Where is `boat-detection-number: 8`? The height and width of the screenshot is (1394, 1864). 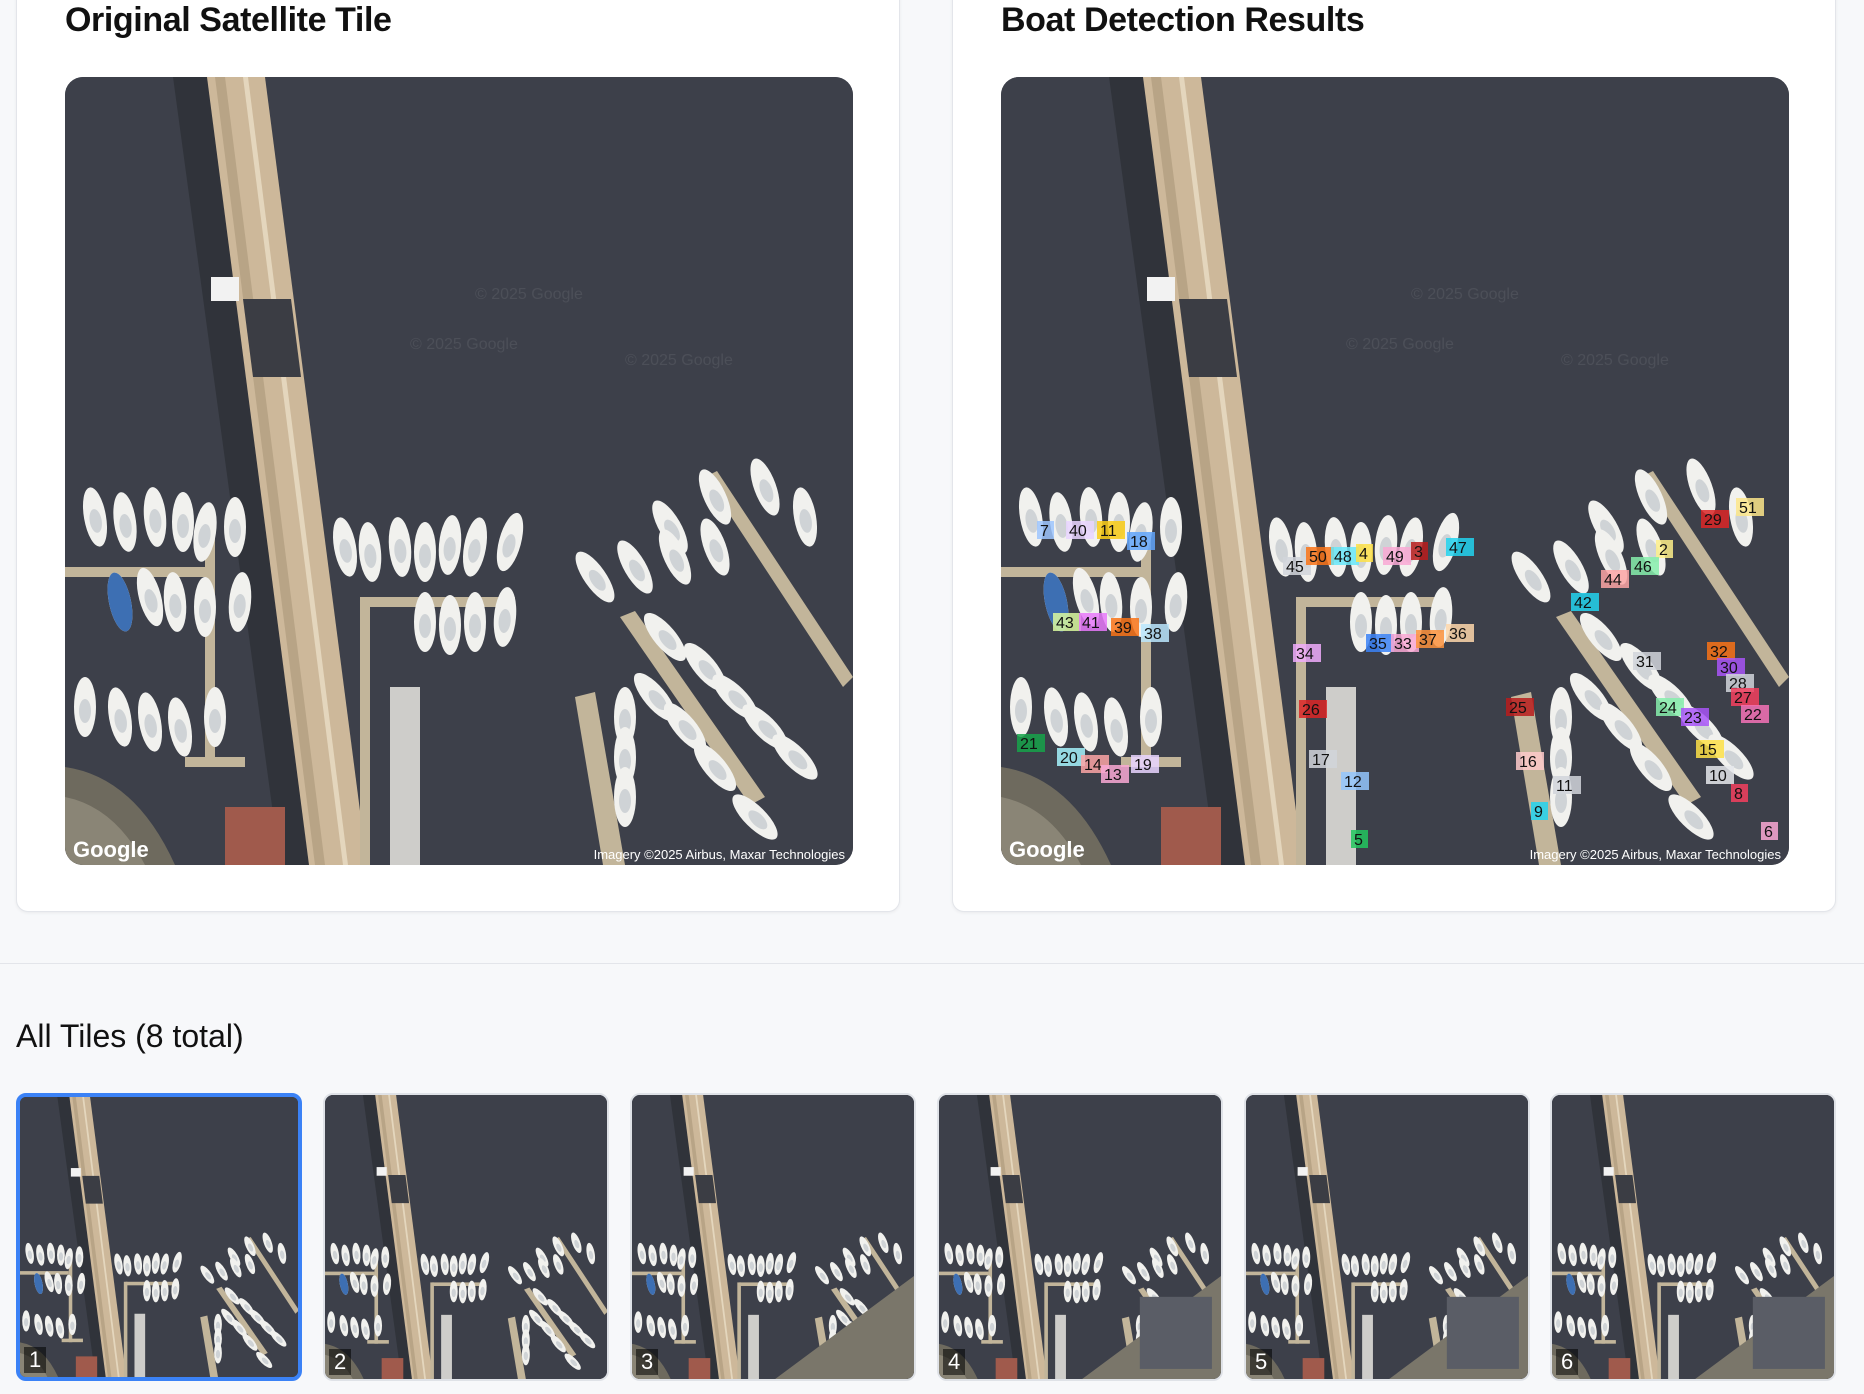
boat-detection-number: 8 is located at coordinates (1738, 794).